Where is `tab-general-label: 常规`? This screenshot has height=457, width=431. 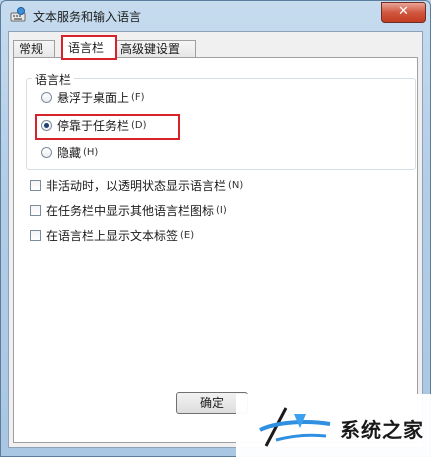 tab-general-label: 常规 is located at coordinates (31, 49).